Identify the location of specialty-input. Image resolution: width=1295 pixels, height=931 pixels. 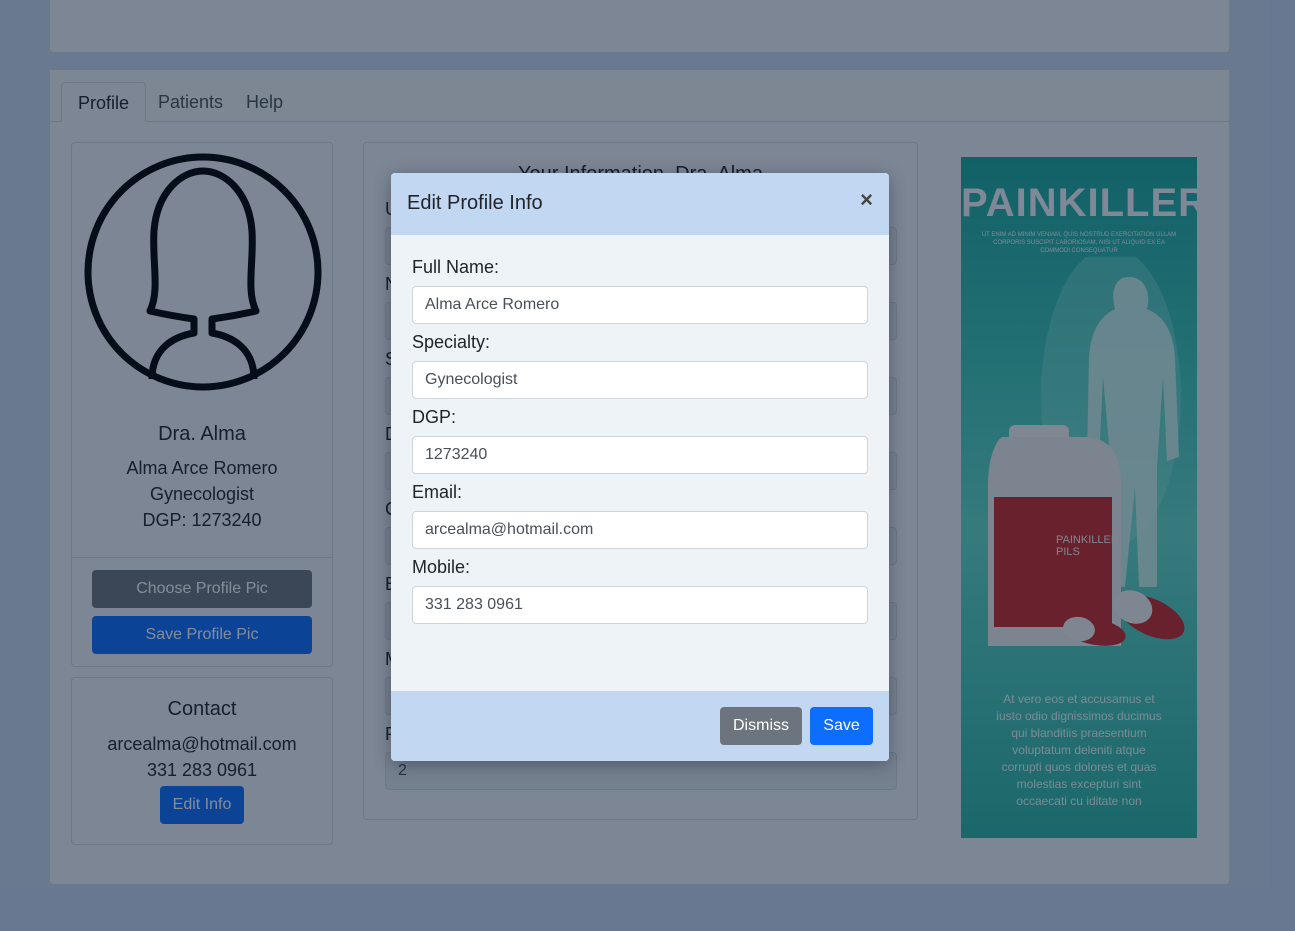
(640, 380).